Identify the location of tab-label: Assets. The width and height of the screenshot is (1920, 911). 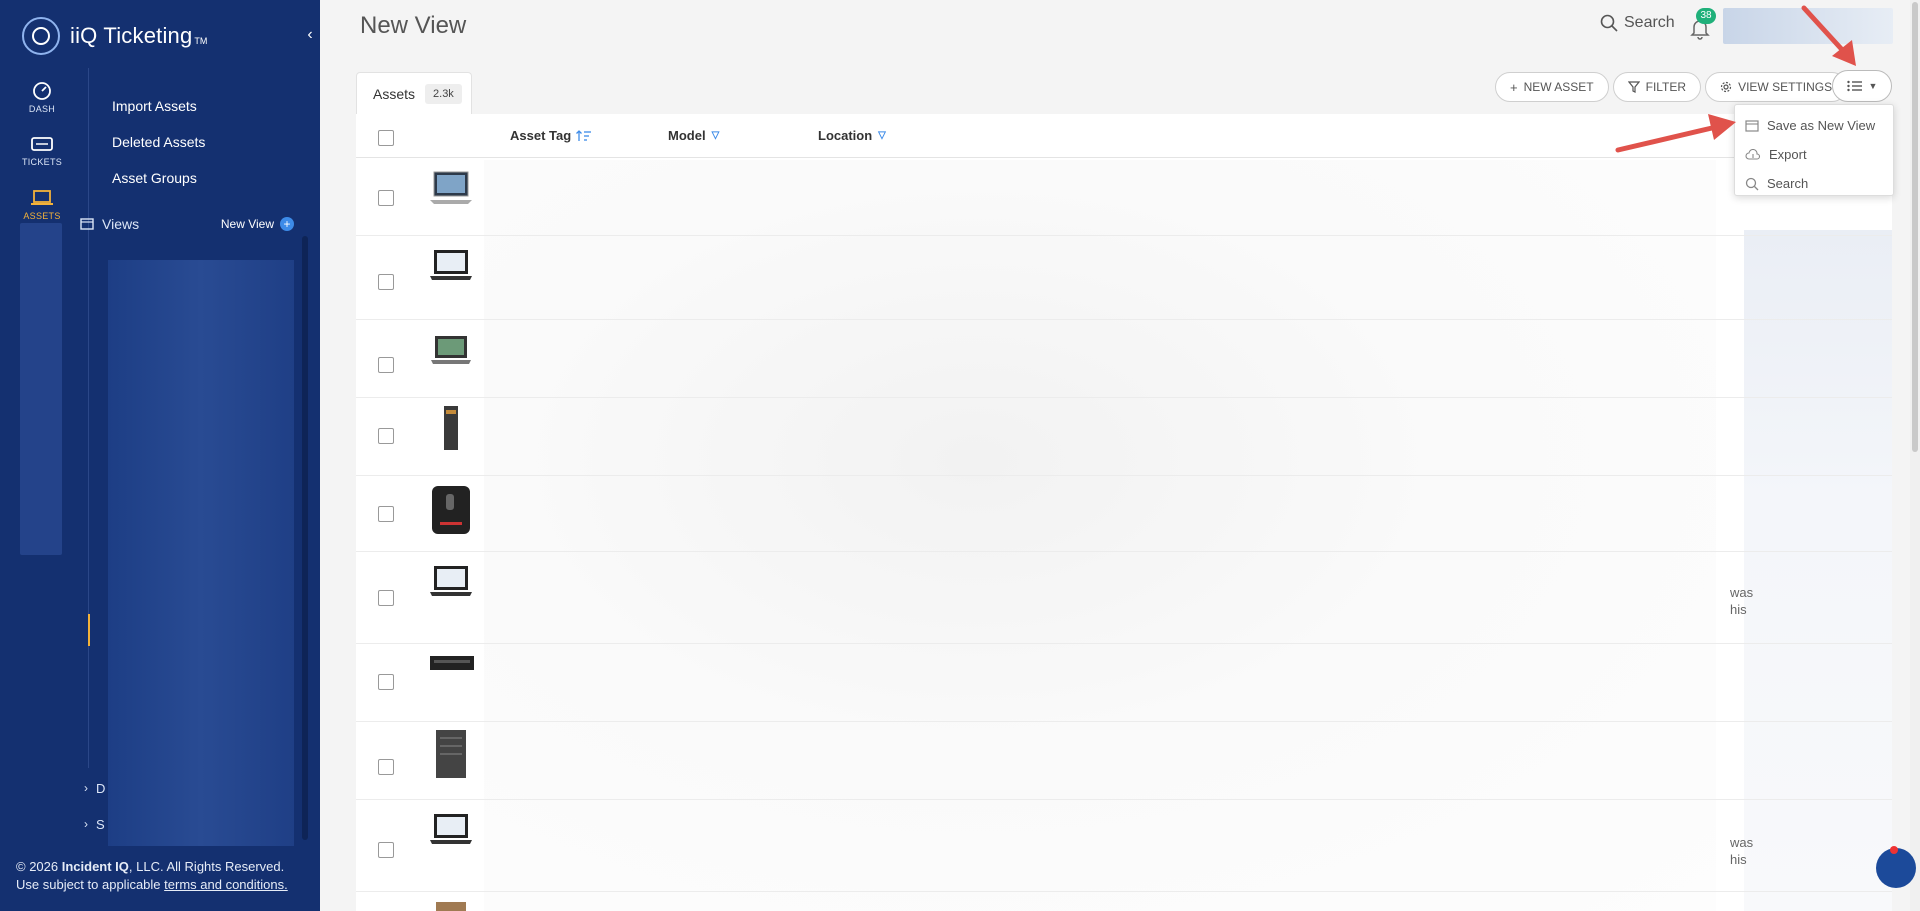
(394, 93).